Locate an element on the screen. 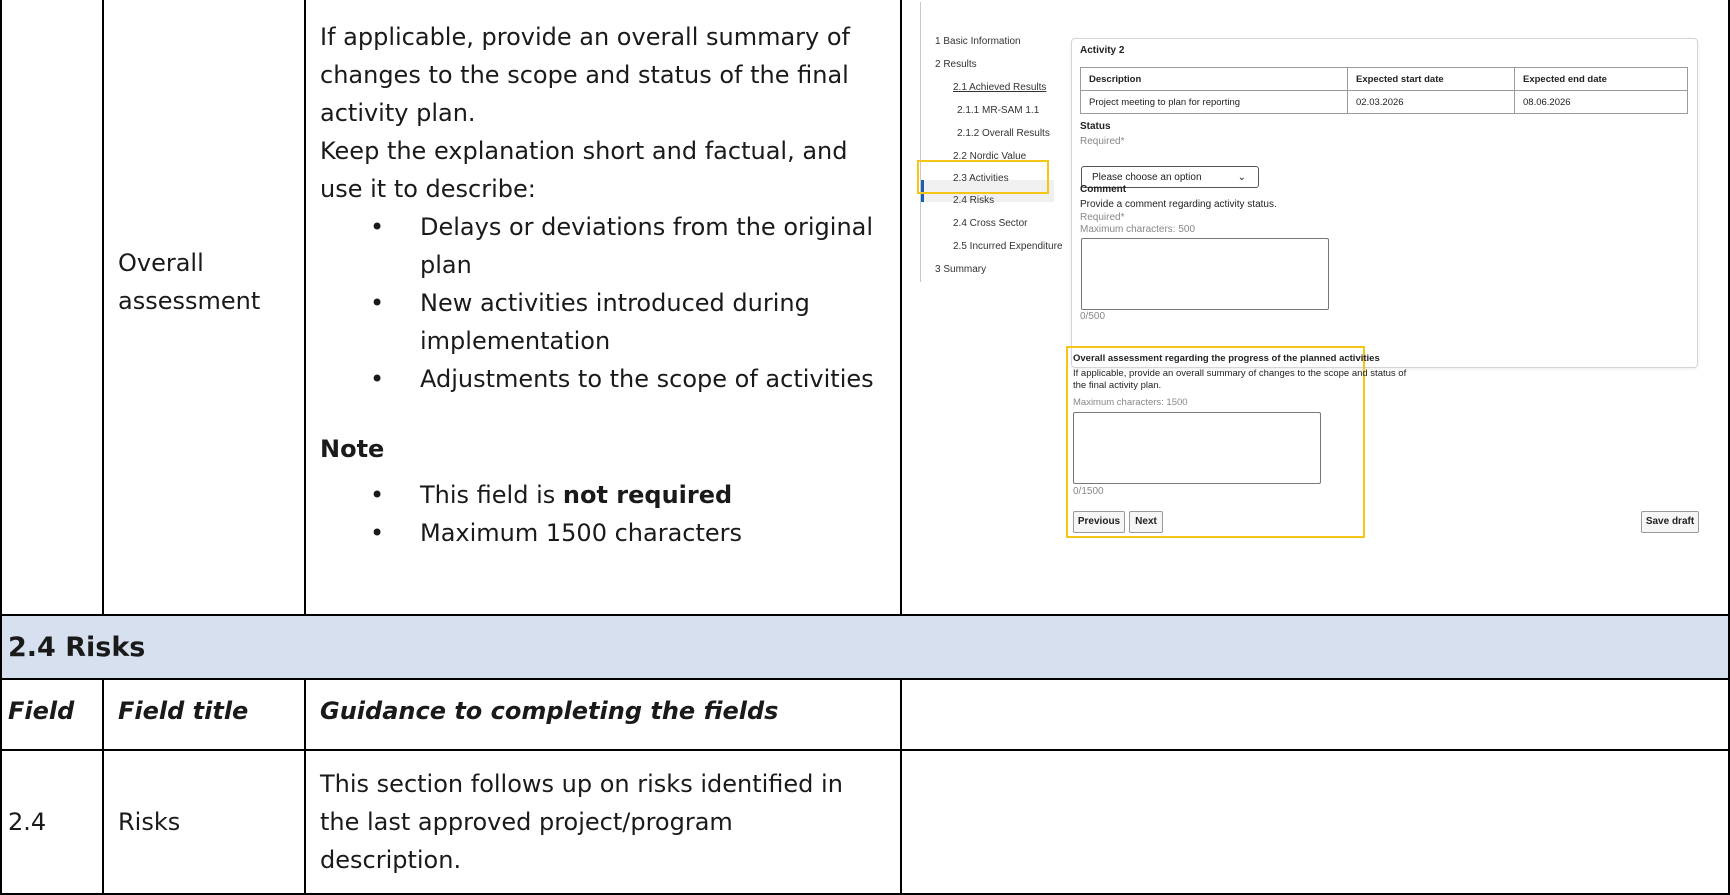 Image resolution: width=1730 pixels, height=895 pixels. nav-item-cross-sector: 2.4 Cross Sector is located at coordinates (990, 223).